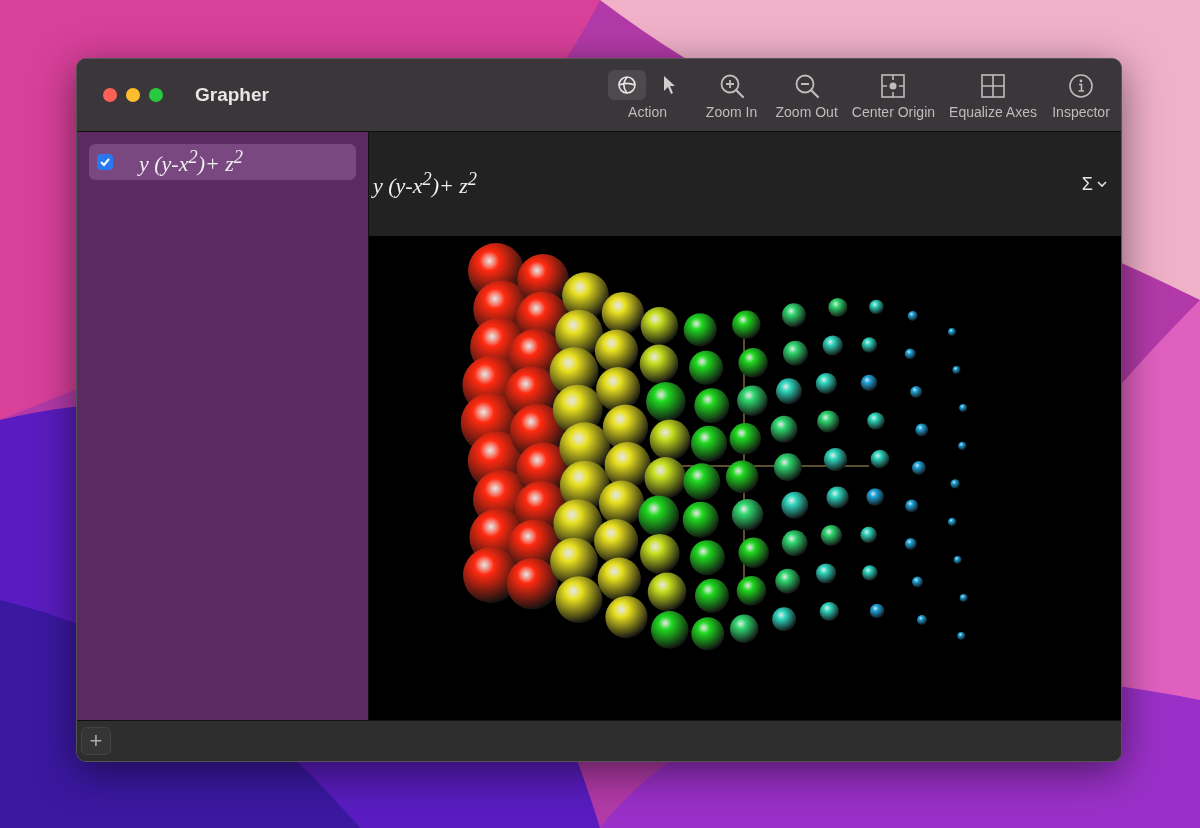  What do you see at coordinates (232, 95) in the screenshot?
I see `window-title: Grapher` at bounding box center [232, 95].